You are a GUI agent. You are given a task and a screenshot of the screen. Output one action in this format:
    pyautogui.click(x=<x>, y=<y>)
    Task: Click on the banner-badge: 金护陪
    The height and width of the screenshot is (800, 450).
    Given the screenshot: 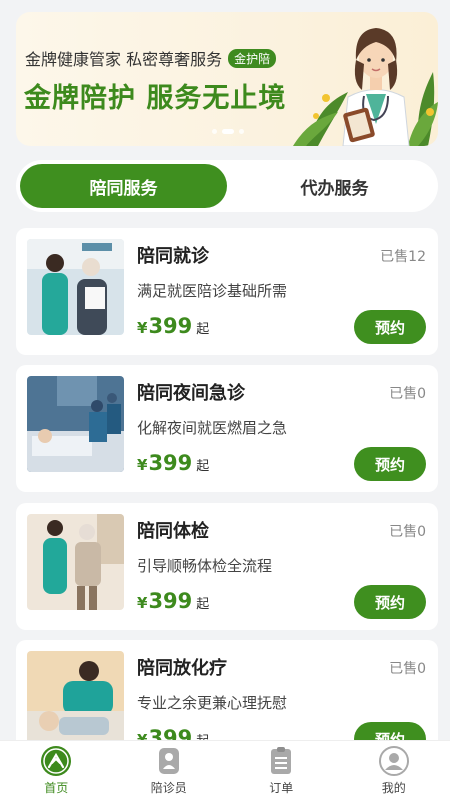 What is the action you would take?
    pyautogui.click(x=252, y=58)
    